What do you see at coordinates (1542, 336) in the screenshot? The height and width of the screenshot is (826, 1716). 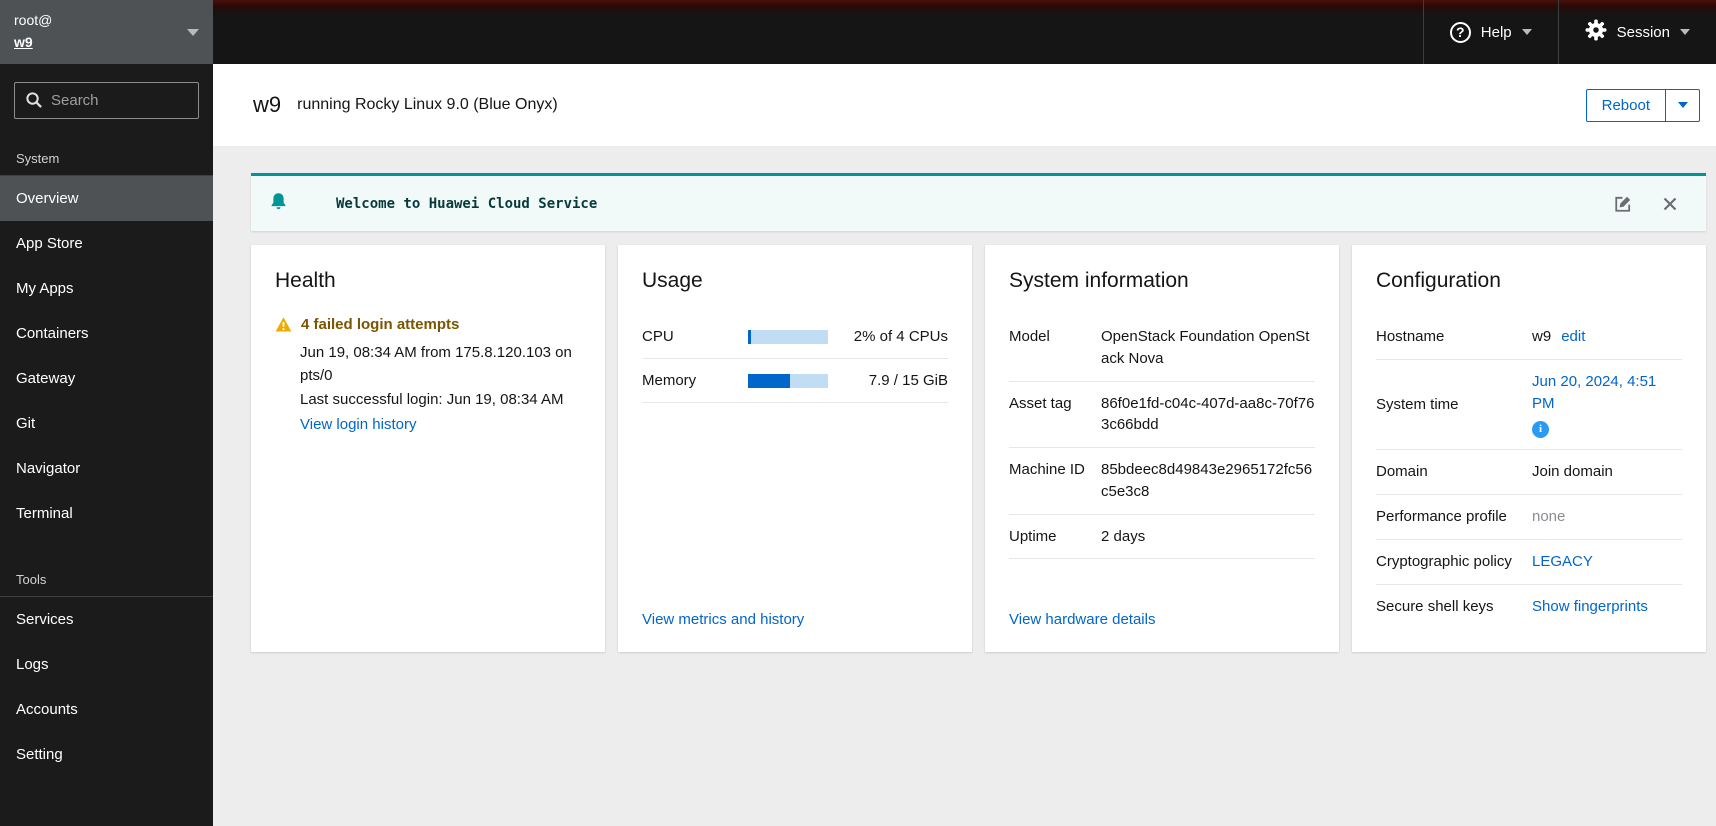 I see `hostname-value: w9` at bounding box center [1542, 336].